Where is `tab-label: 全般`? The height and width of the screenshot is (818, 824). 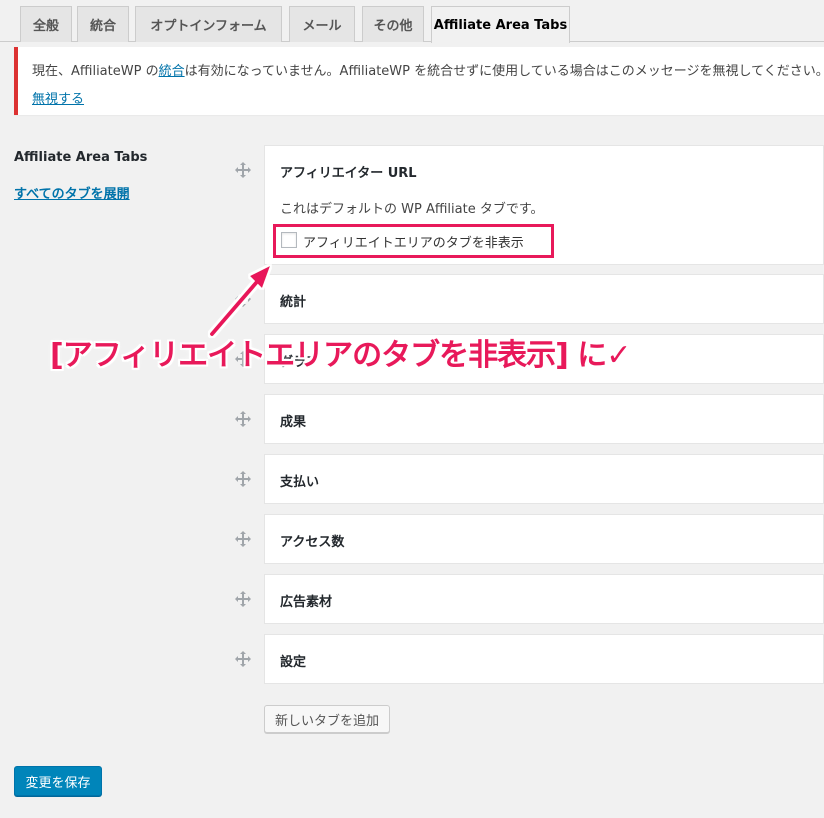 tab-label: 全般 is located at coordinates (45, 26).